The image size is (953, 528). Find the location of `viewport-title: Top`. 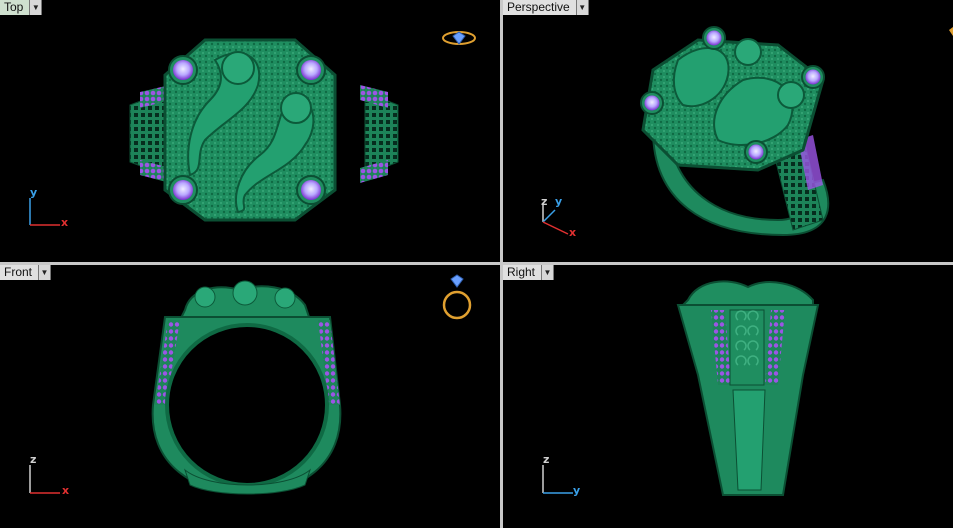

viewport-title: Top is located at coordinates (15, 7).